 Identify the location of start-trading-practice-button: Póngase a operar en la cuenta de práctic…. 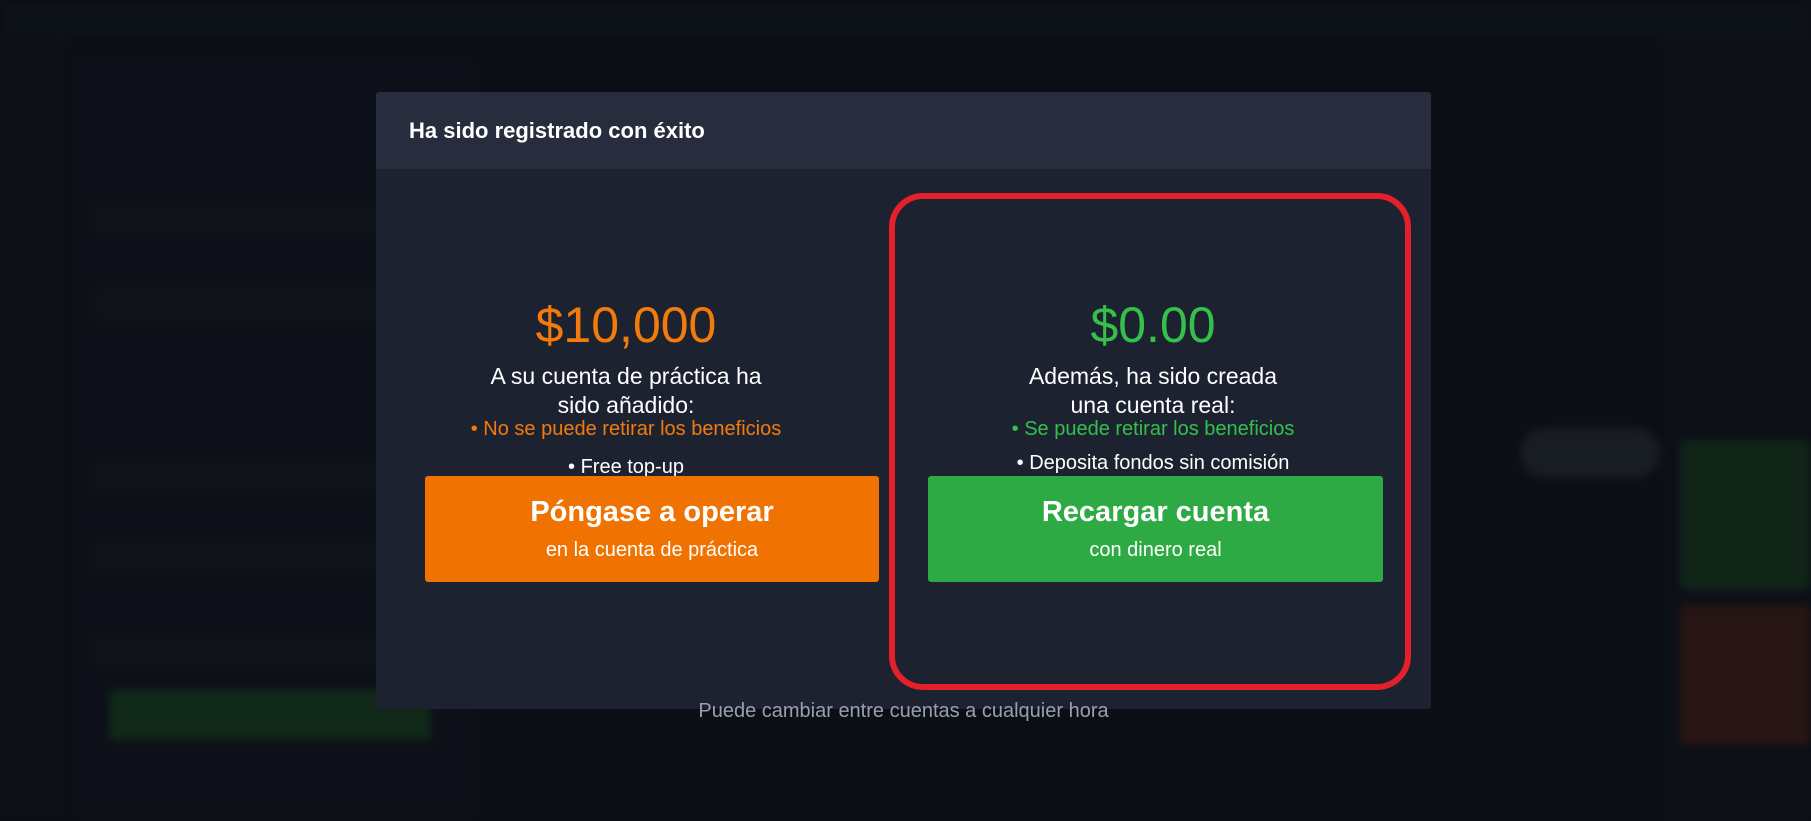
(652, 529).